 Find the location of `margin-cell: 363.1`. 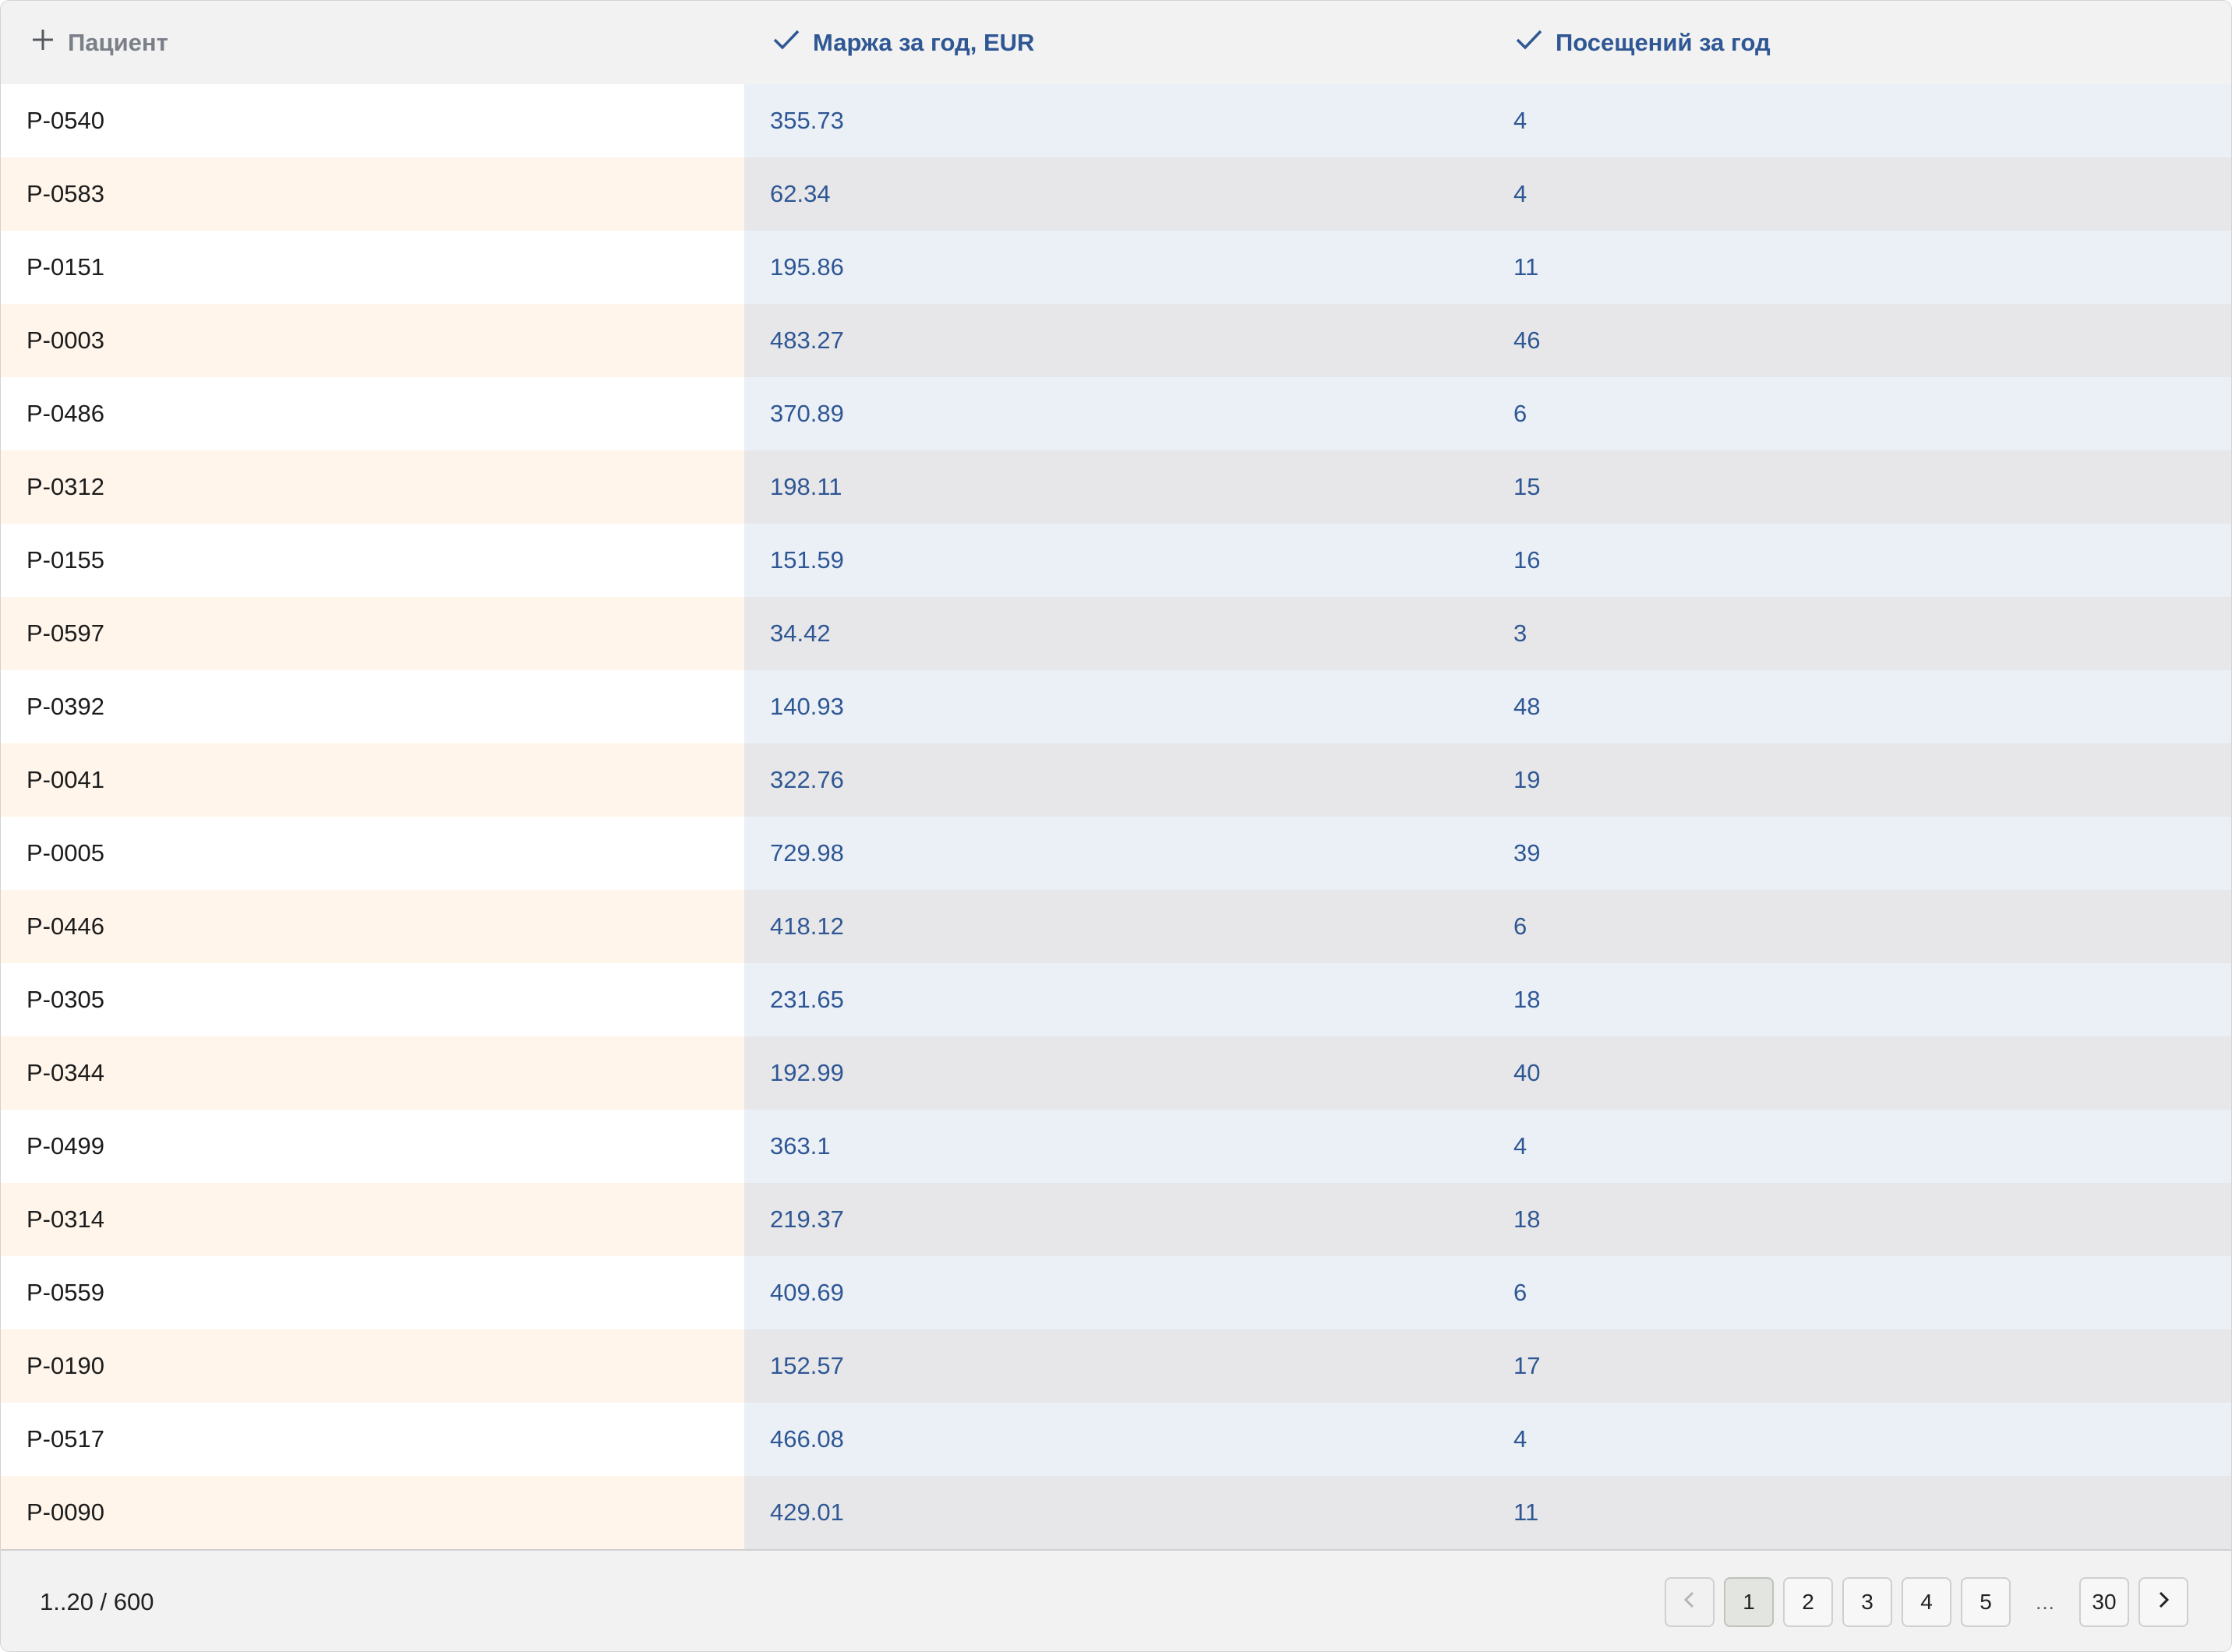

margin-cell: 363.1 is located at coordinates (1116, 1147).